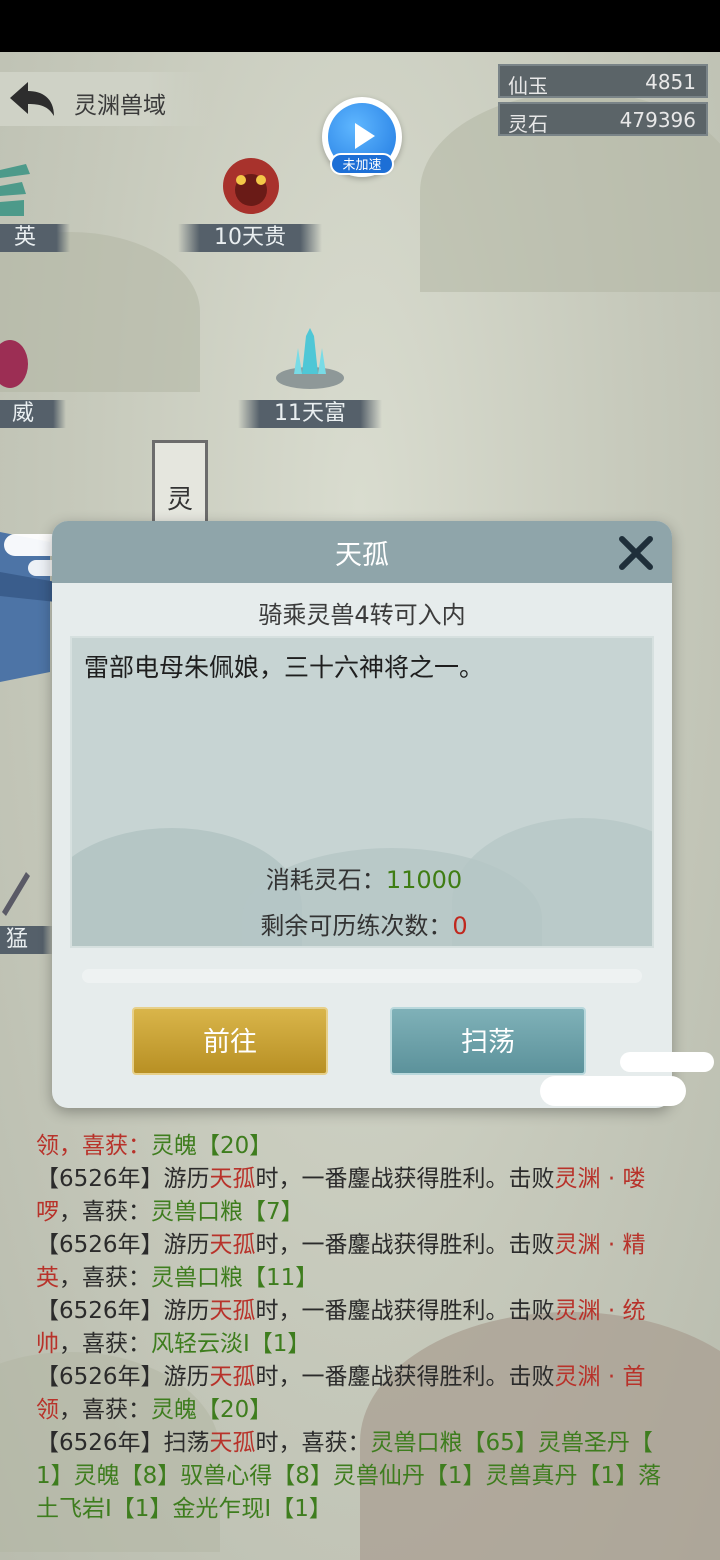 The image size is (720, 1560). Describe the element at coordinates (184, 1509) in the screenshot. I see `log-segment: 土飞岩I【1】金光乍现I【1】` at that location.